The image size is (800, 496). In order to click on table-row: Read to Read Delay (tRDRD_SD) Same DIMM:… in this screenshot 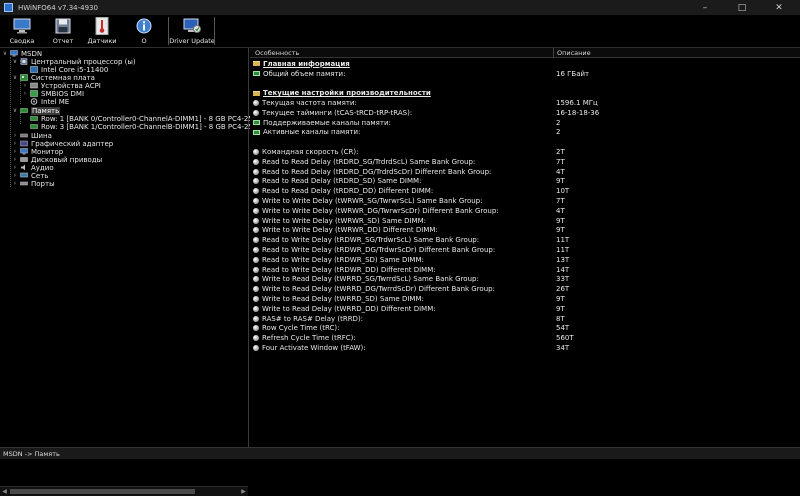, I will do `click(525, 182)`.